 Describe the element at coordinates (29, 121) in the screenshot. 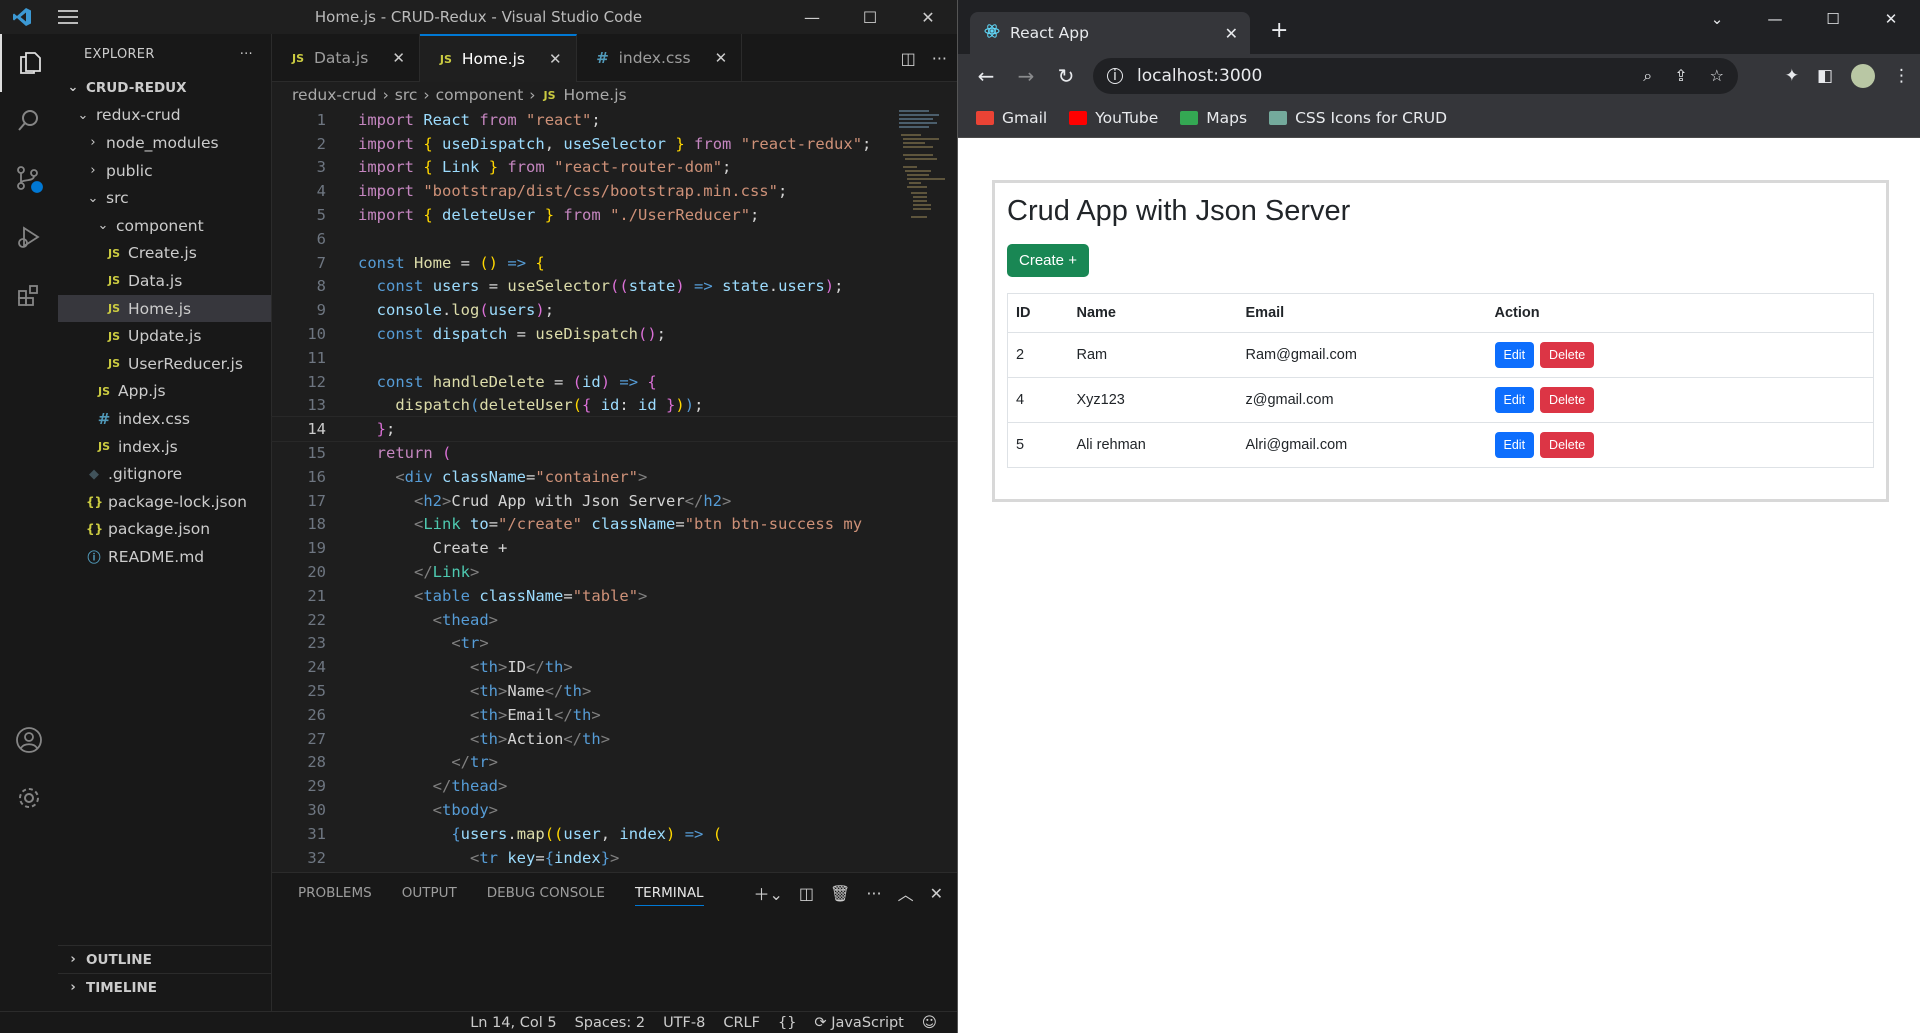

I see `search-icon` at that location.